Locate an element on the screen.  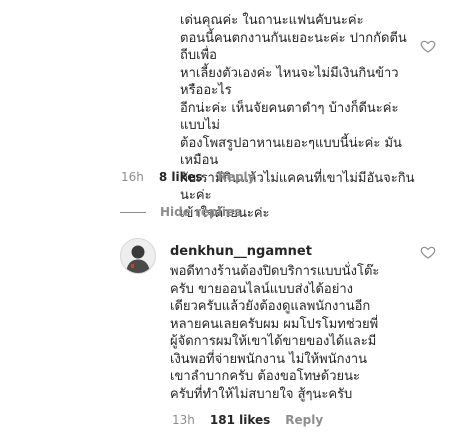
divider-line is located at coordinates (133, 212).